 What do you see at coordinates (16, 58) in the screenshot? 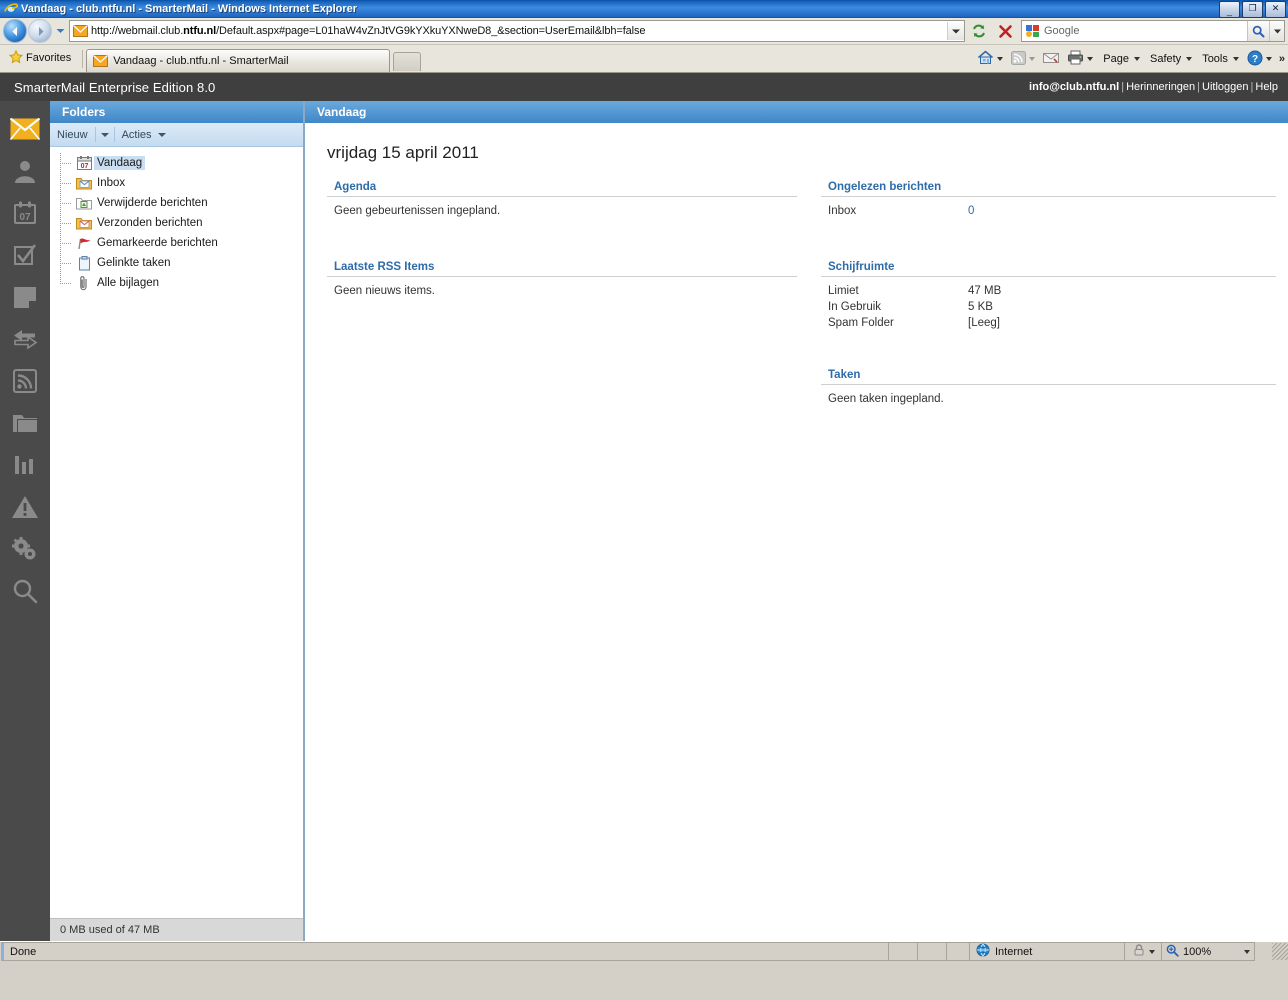
I see `star-icon` at bounding box center [16, 58].